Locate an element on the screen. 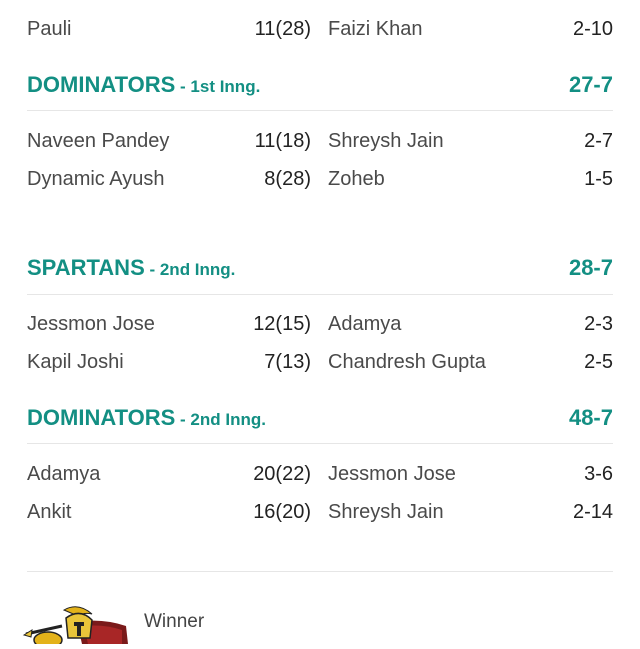  scorecard-row: Adamya 20(22) Jessmon Jose 3-6 is located at coordinates (320, 474).